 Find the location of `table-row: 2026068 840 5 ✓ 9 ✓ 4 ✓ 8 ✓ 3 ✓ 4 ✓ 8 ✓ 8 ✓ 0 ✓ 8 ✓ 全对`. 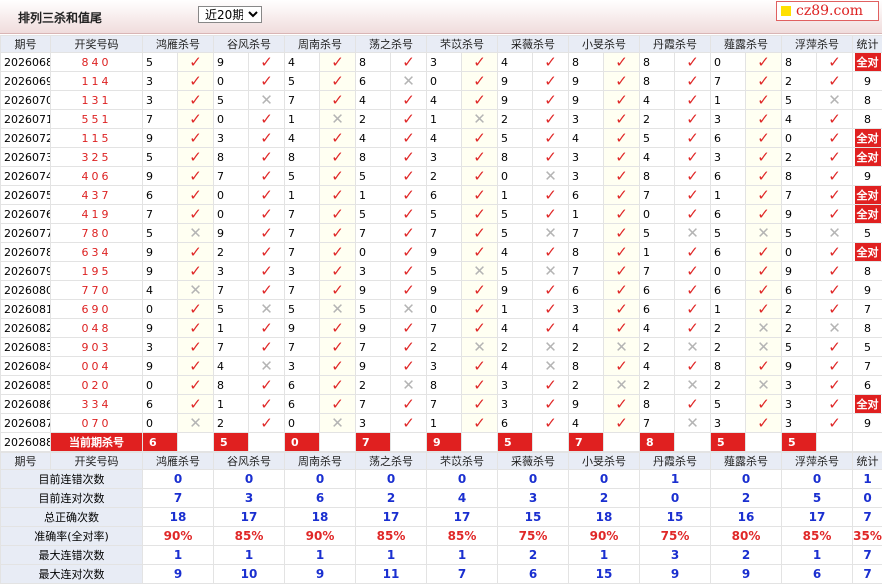

table-row: 2026068 840 5 ✓ 9 ✓ 4 ✓ 8 ✓ 3 ✓ 4 ✓ 8 ✓ 8 ✓ 0 ✓ 8 ✓ 全对 is located at coordinates (441, 62).